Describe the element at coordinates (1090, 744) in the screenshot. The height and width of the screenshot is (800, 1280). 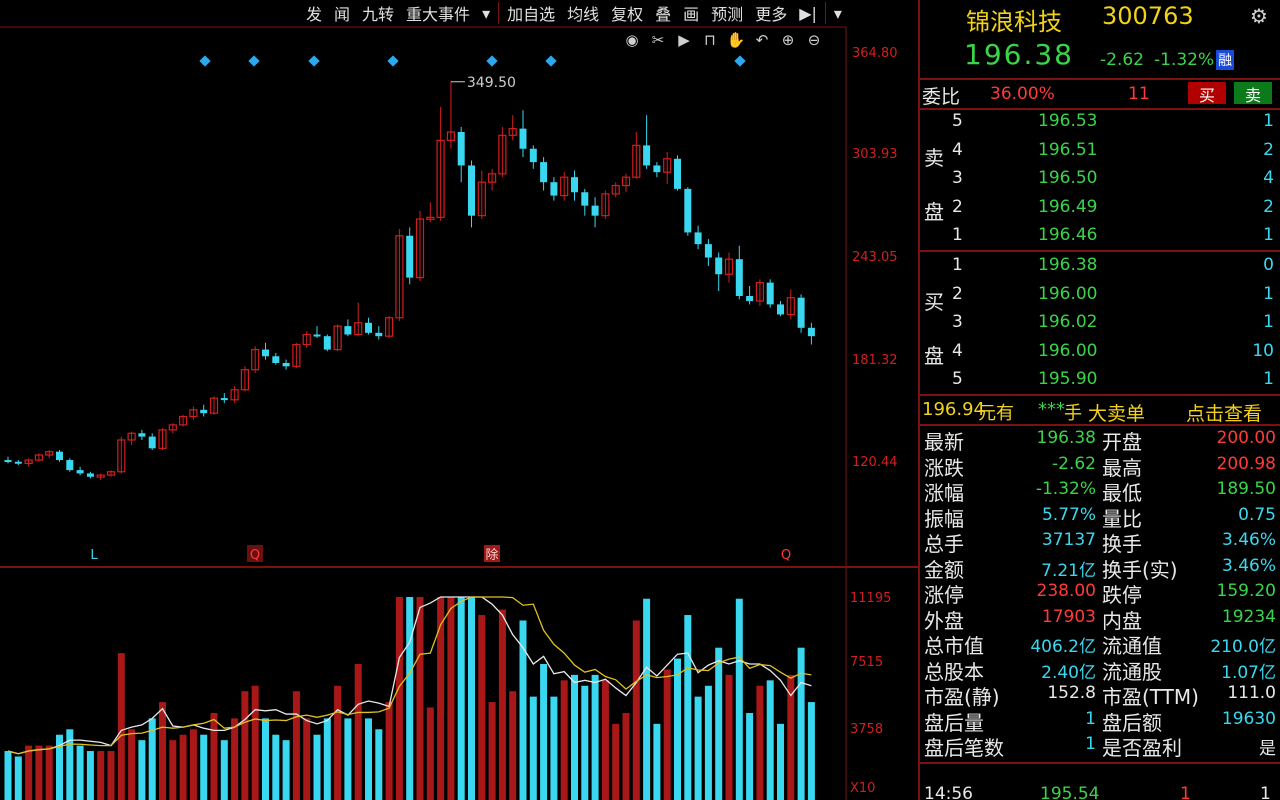
I see `stat-value: 1` at that location.